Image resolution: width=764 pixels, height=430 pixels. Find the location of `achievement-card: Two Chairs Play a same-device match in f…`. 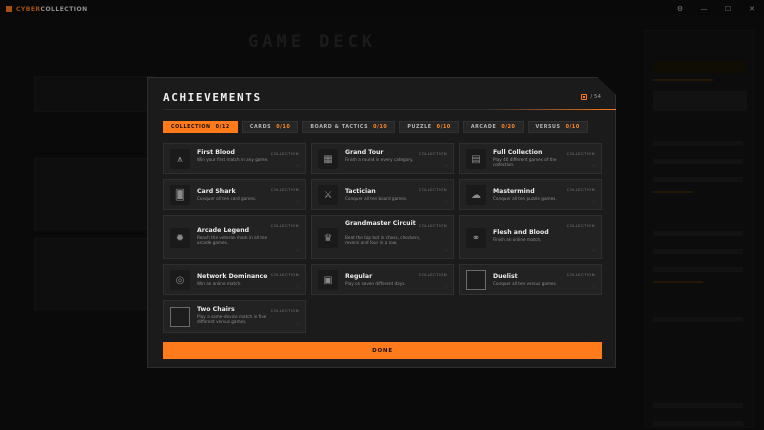

achievement-card: Two Chairs Play a same-device match in f… is located at coordinates (234, 316).